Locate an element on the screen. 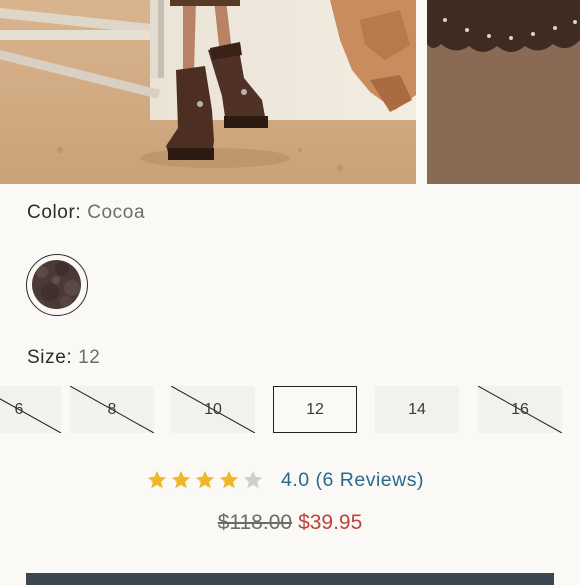 The image size is (580, 585). size-option-14: 14 is located at coordinates (417, 409).